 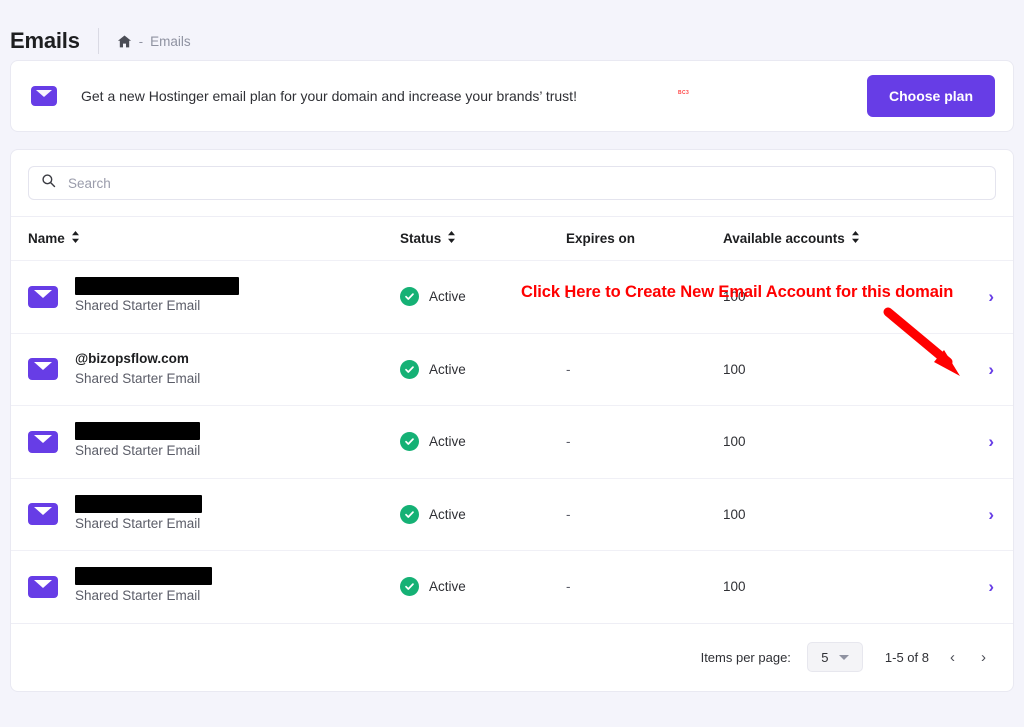 I want to click on breadcrumb-current: Emails, so click(x=170, y=41).